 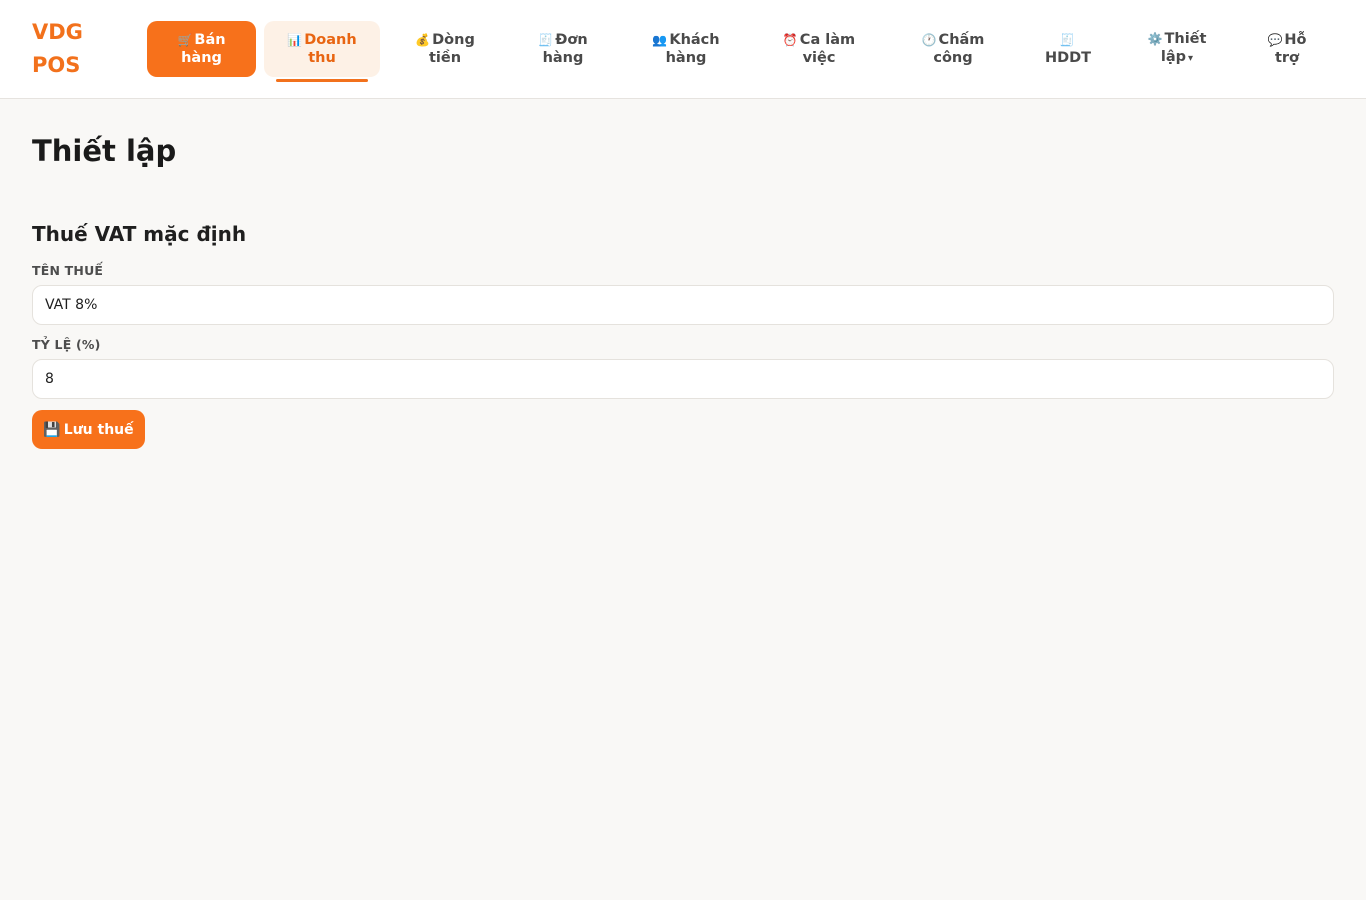 What do you see at coordinates (660, 40) in the screenshot?
I see `users-icon: 👥` at bounding box center [660, 40].